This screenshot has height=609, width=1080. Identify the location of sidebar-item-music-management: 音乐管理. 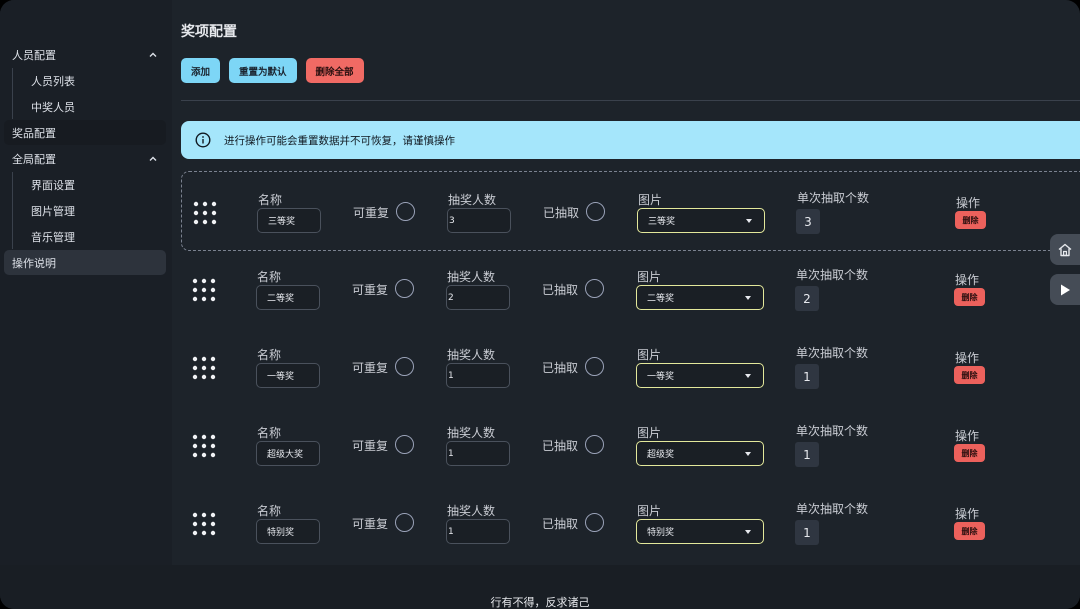
(92, 236).